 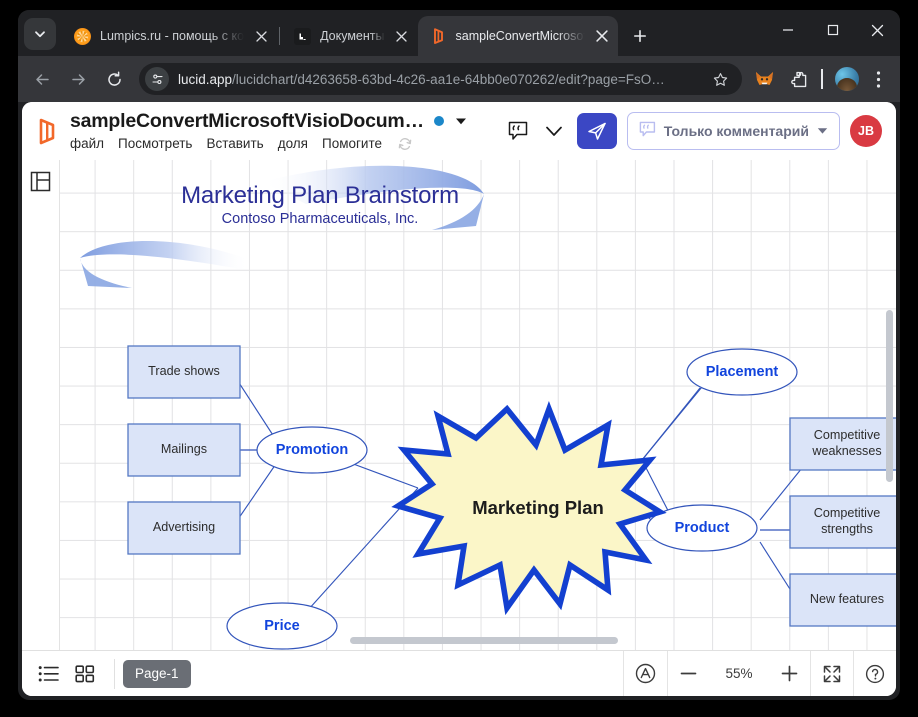 I want to click on list-view-icon, so click(x=49, y=674).